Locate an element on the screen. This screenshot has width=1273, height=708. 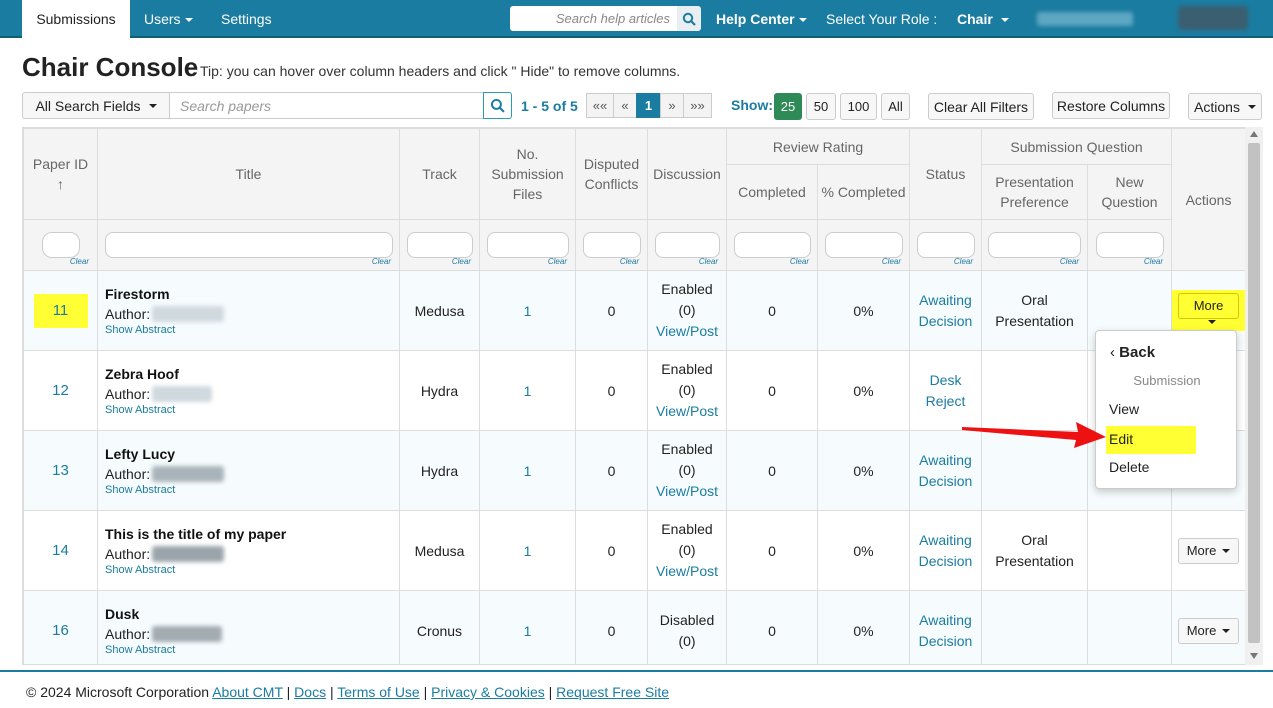
actions-dropdown: Actions is located at coordinates (1225, 106).